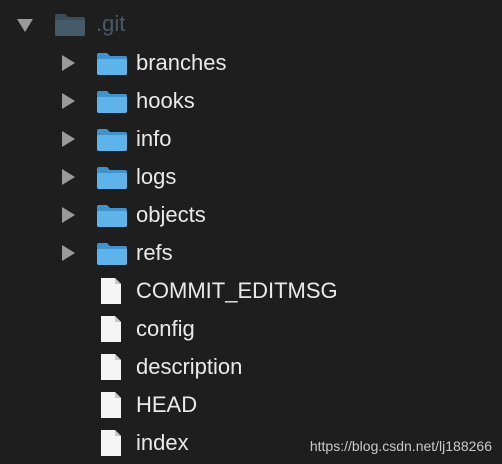 The height and width of the screenshot is (464, 502). I want to click on tree-row-file: config, so click(251, 329).